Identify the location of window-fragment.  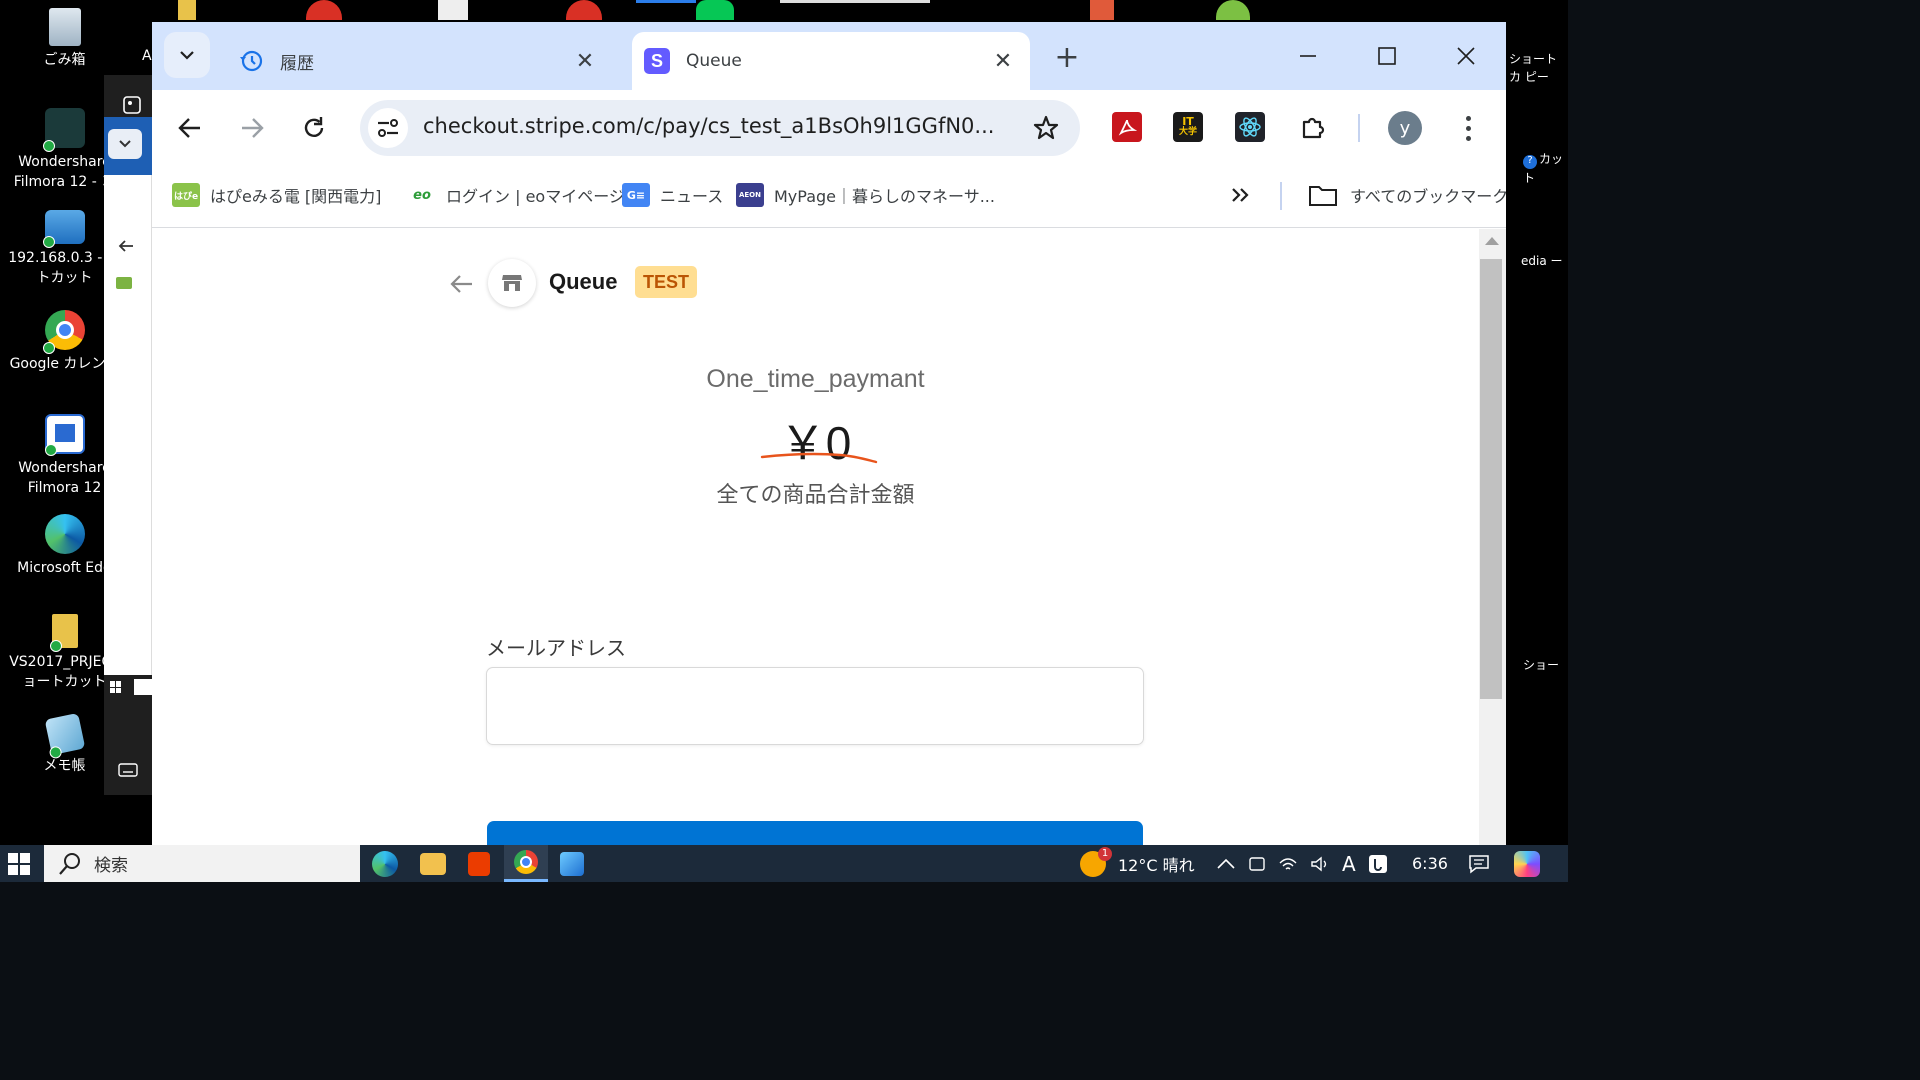
(453, 10).